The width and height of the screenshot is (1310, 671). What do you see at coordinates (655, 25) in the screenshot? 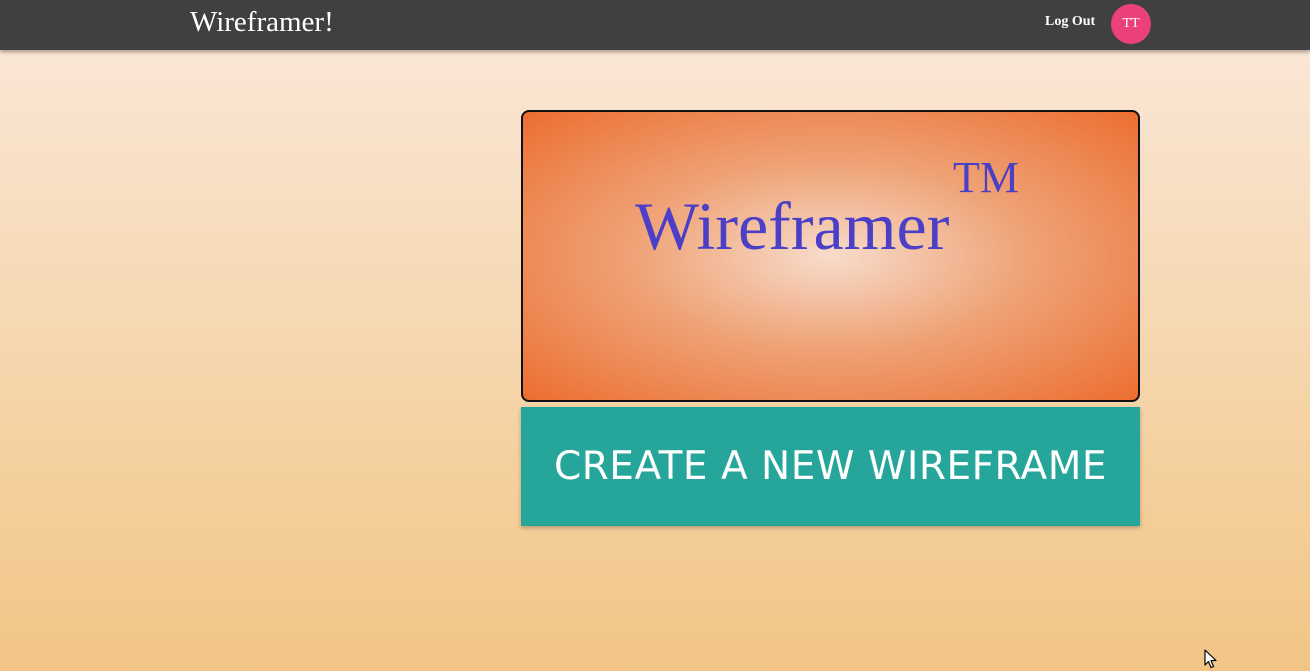
I see `top-navbar: Wireframer! Log Out TT` at bounding box center [655, 25].